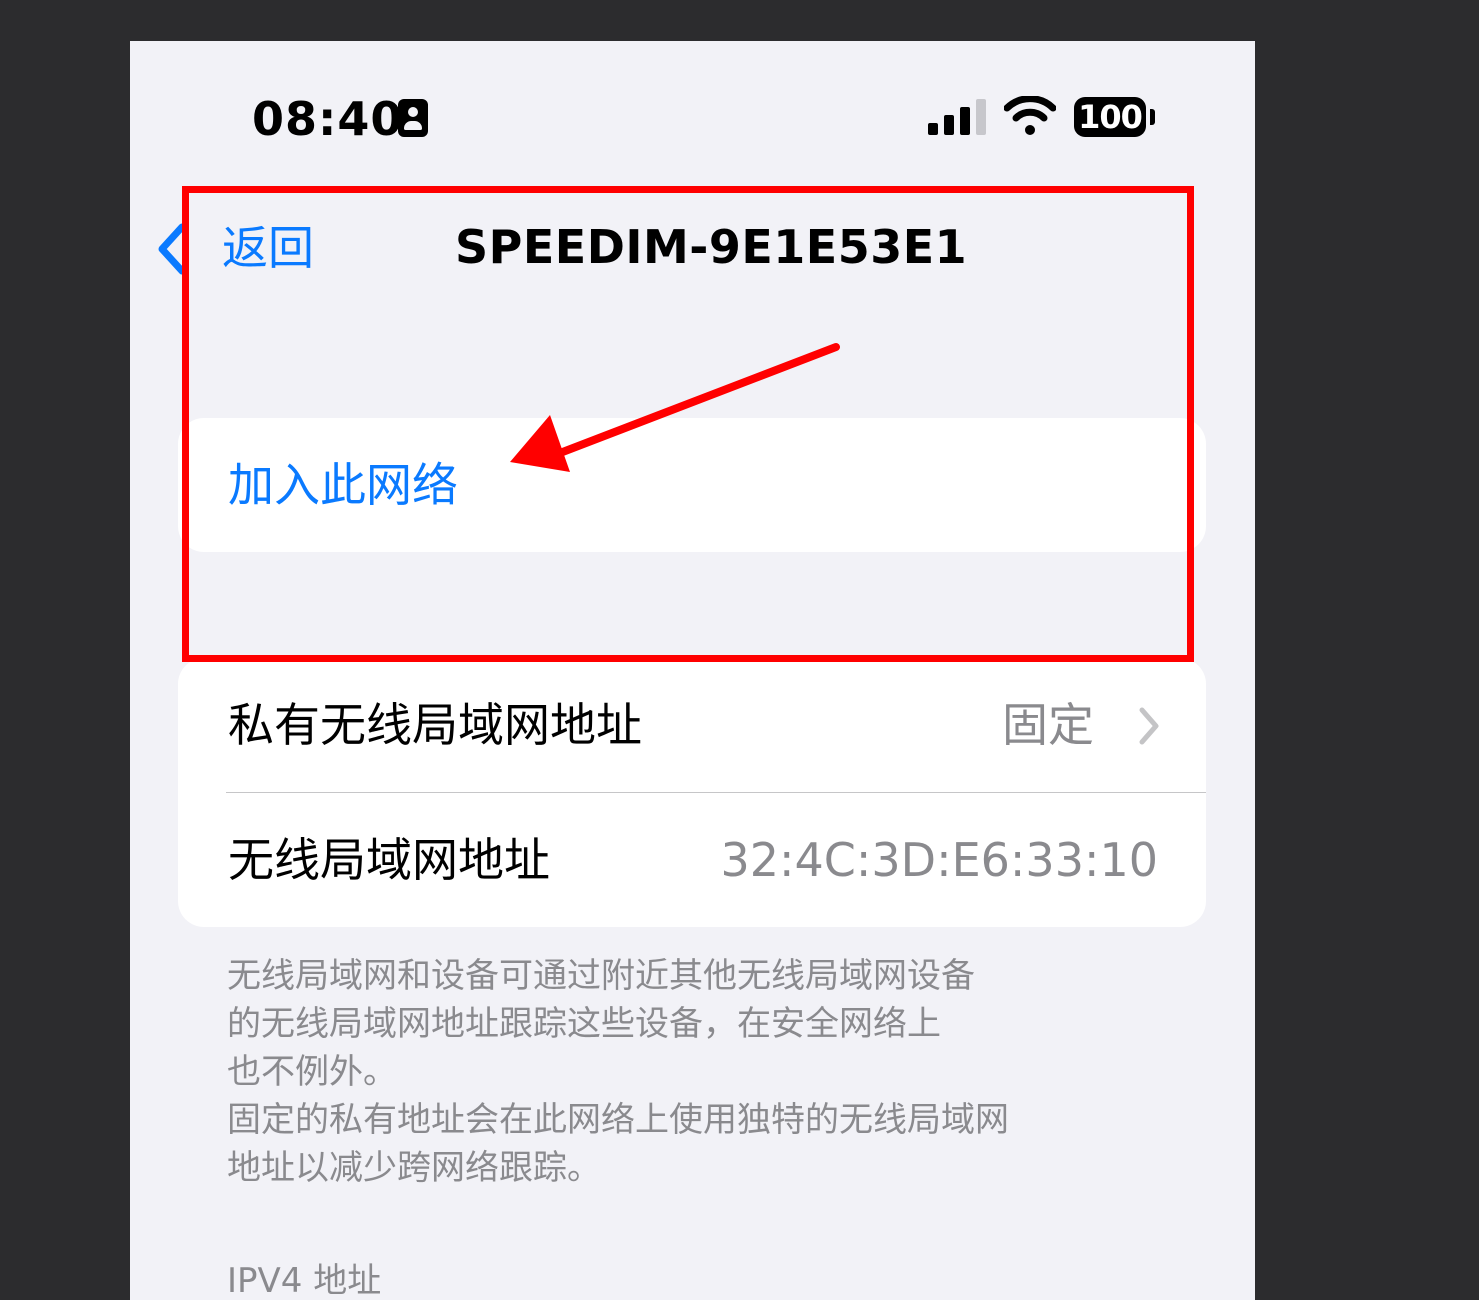 This screenshot has height=1300, width=1479. Describe the element at coordinates (1149, 726) in the screenshot. I see `chevron-right-icon` at that location.